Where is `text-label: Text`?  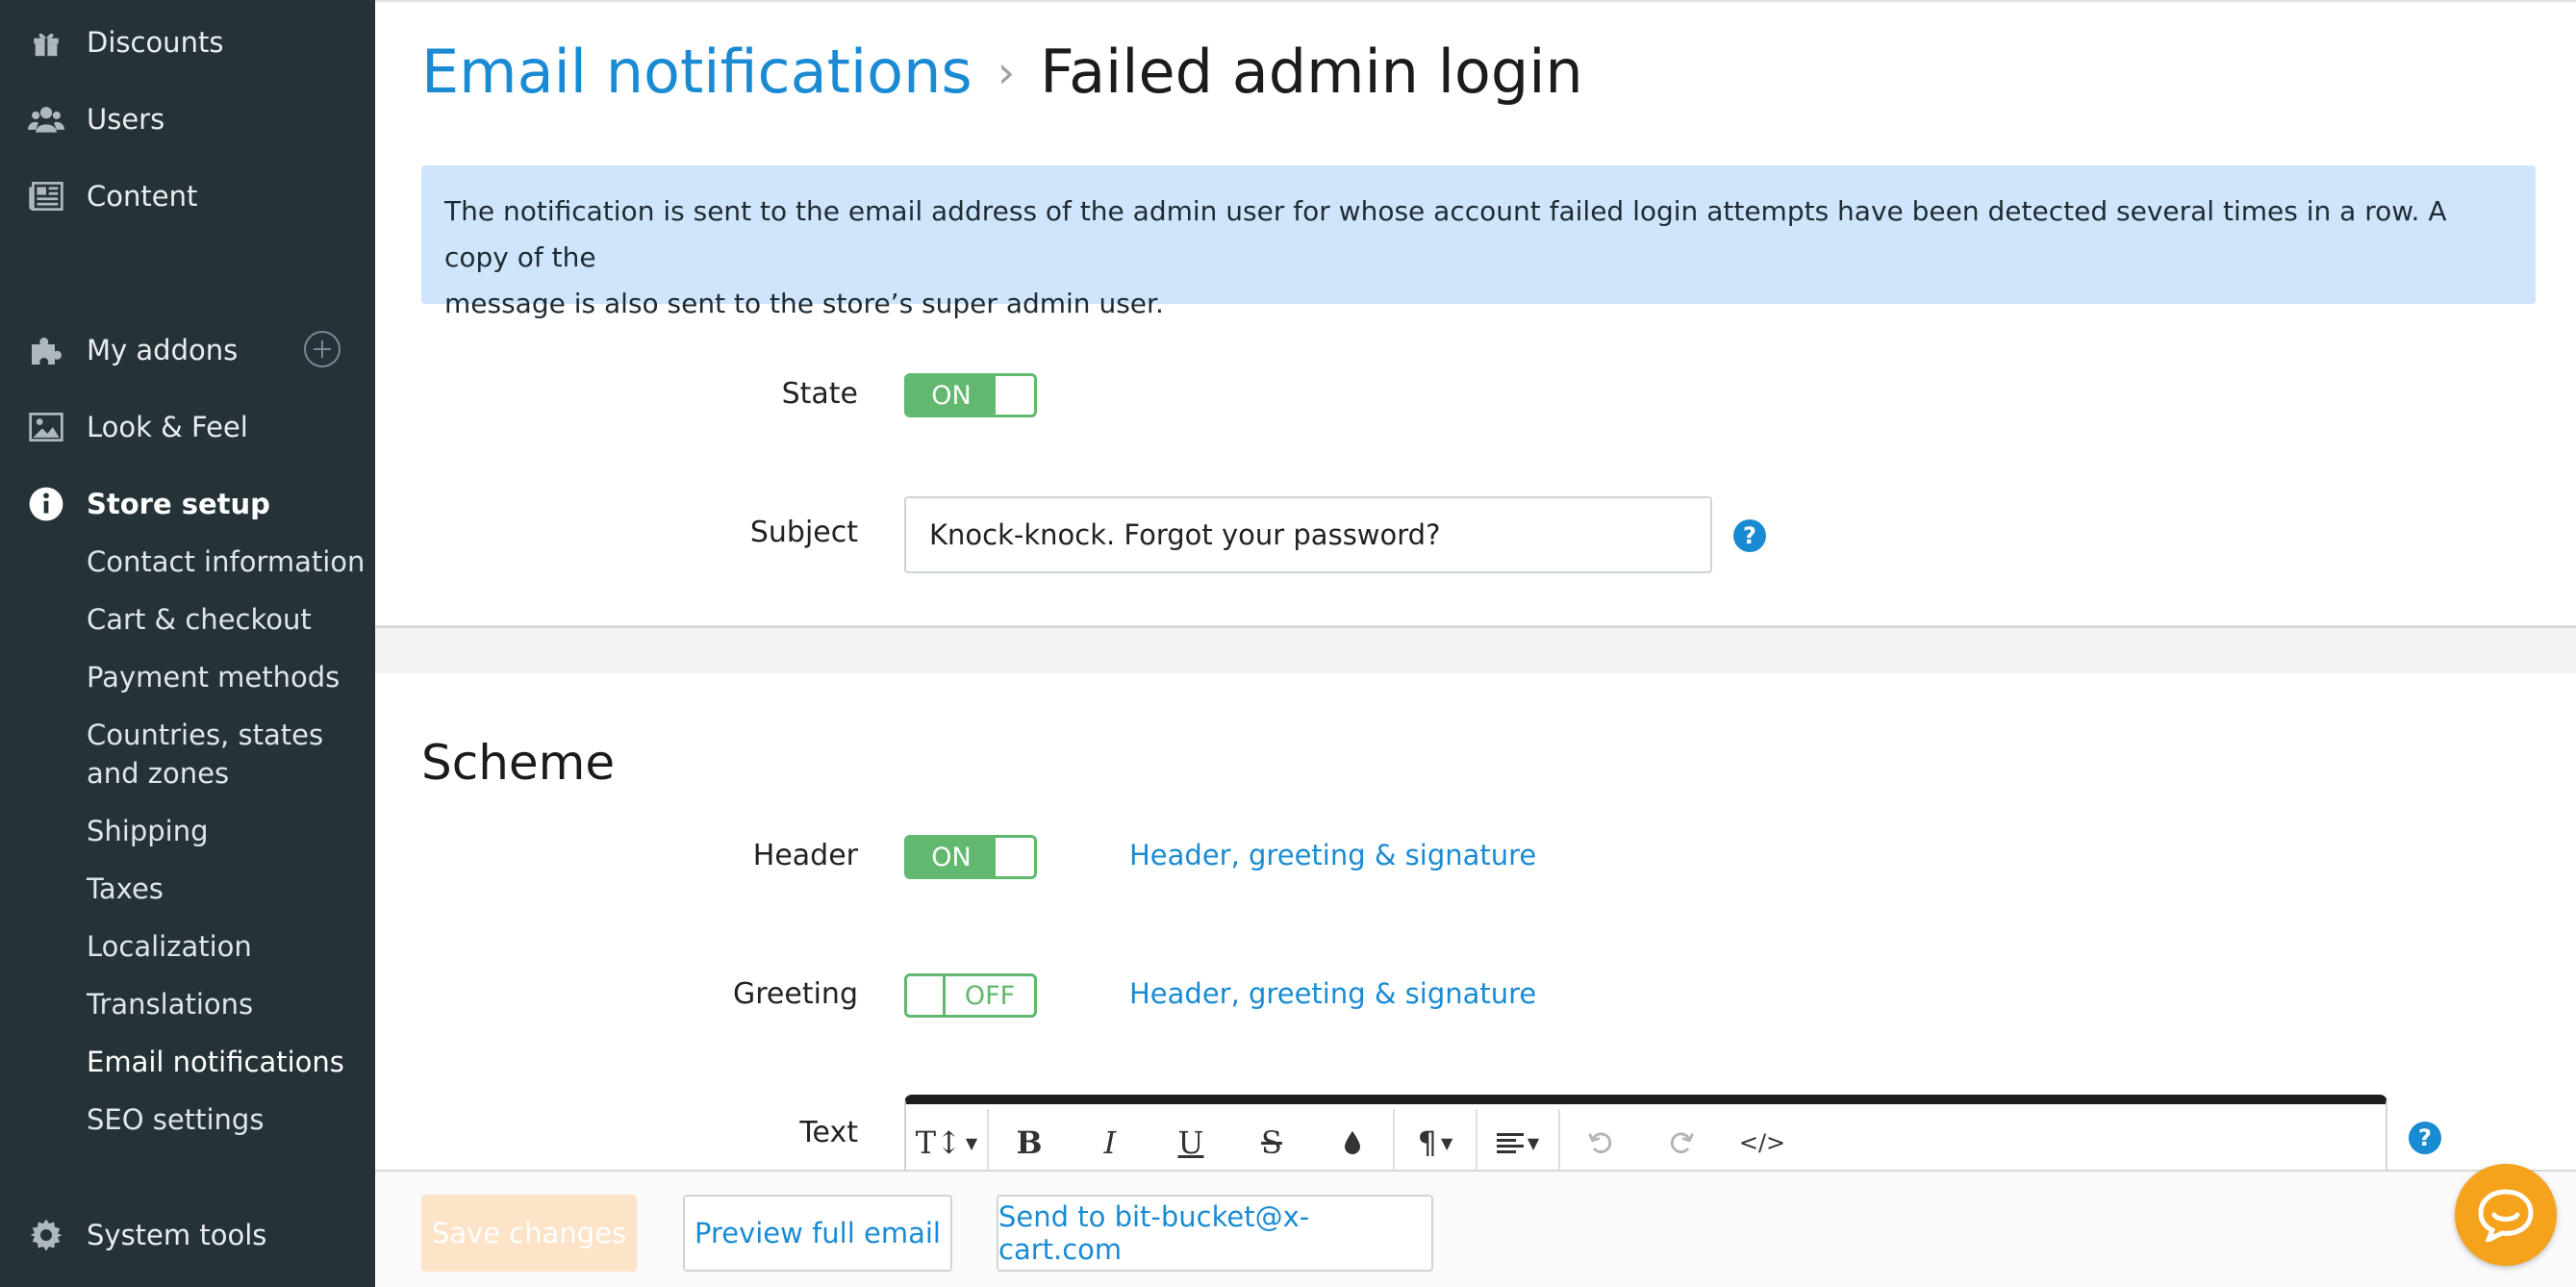 text-label: Text is located at coordinates (828, 1132).